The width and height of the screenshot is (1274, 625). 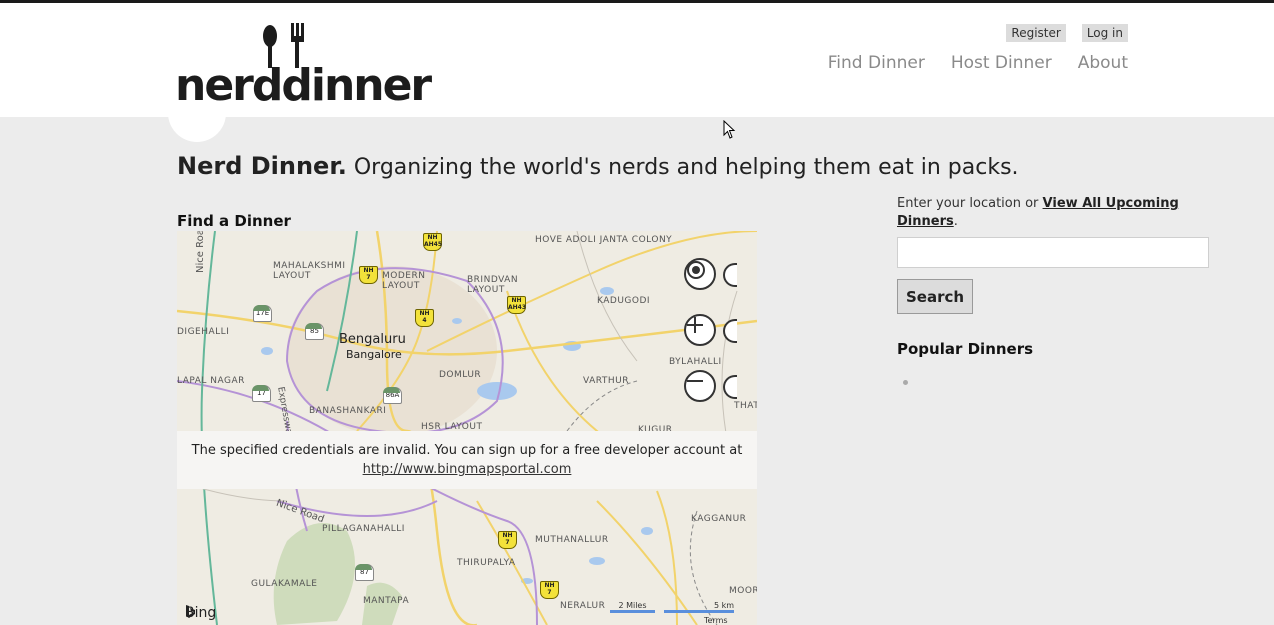 I want to click on tagline-title: Nerd Dinner., so click(x=262, y=166).